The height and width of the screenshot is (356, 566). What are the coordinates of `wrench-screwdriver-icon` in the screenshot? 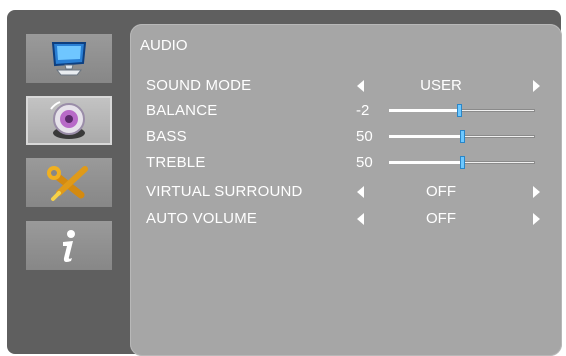 It's located at (67, 183).